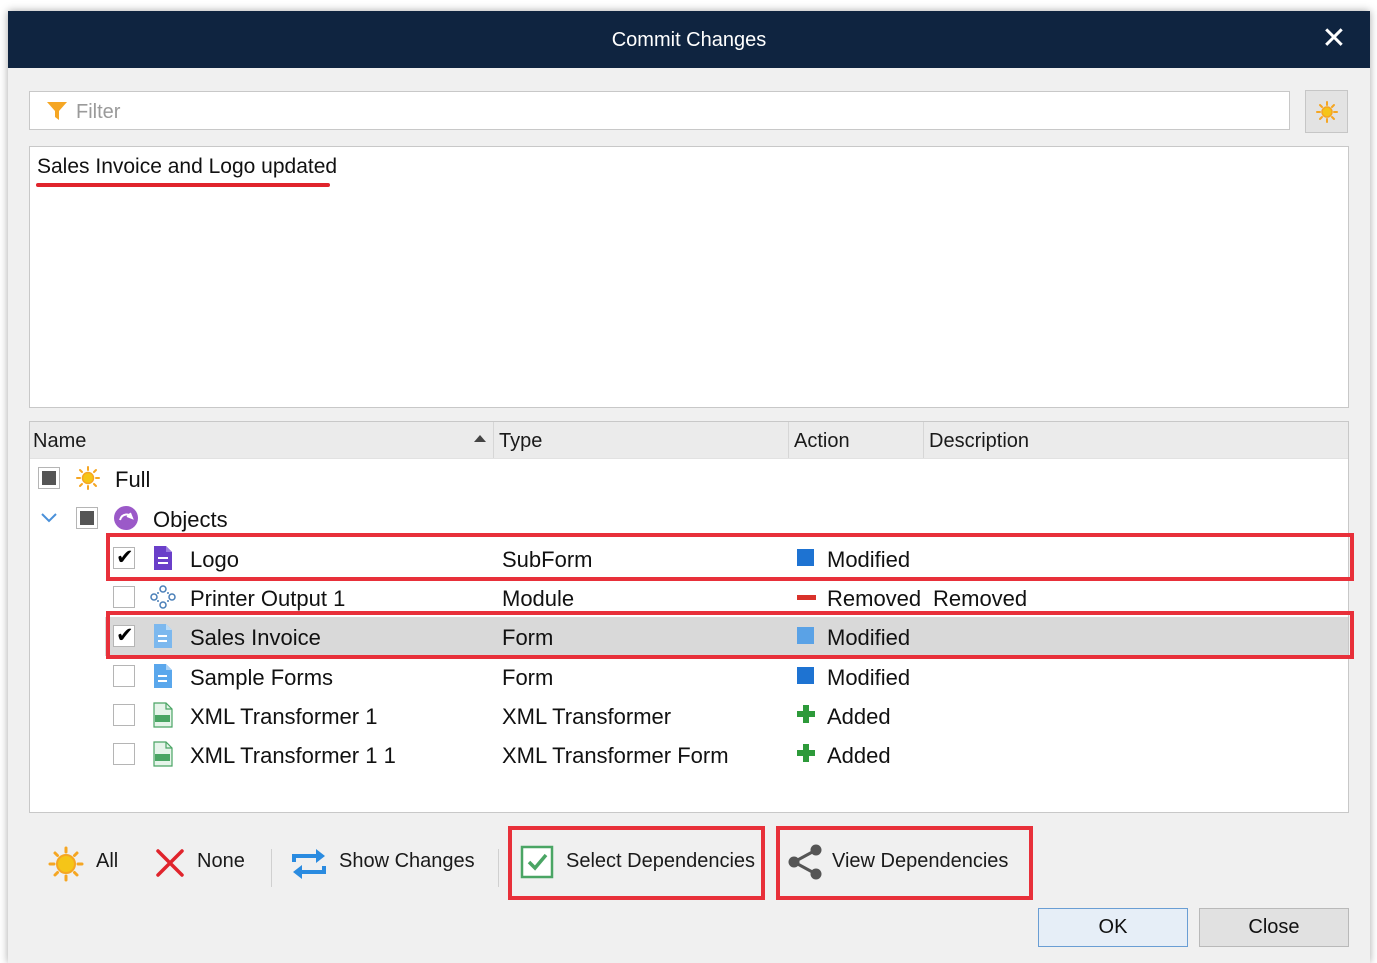  I want to click on dialog-title: Commit Changes, so click(689, 40).